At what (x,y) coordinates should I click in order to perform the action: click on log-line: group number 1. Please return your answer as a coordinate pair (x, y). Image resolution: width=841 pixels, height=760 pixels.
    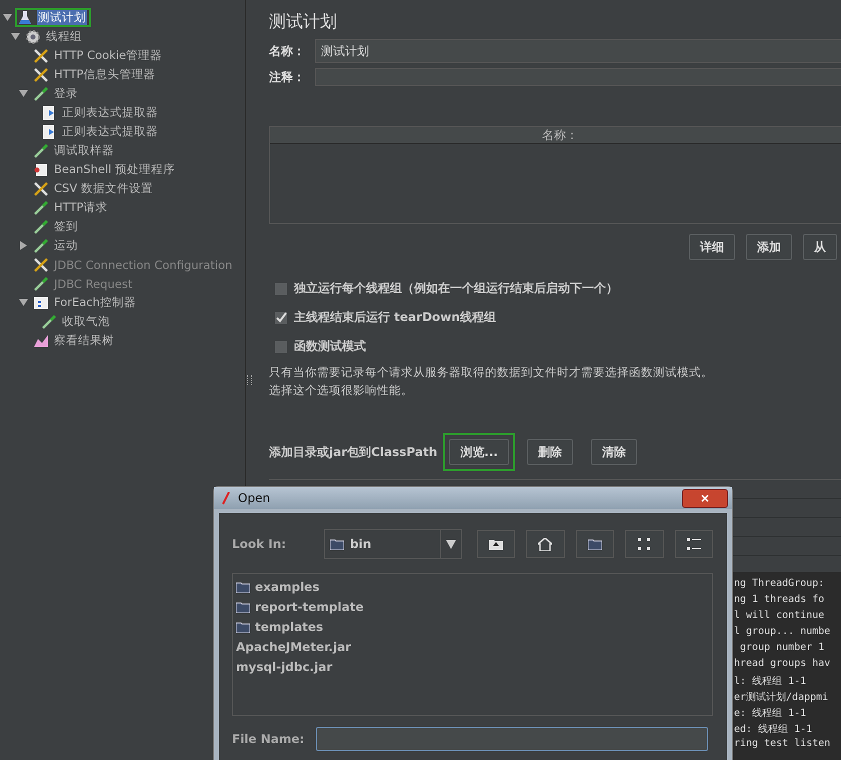
    Looking at the image, I should click on (782, 648).